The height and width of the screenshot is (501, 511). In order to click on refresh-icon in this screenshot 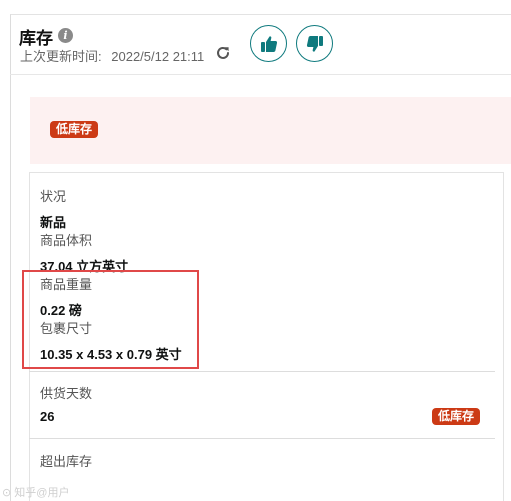, I will do `click(223, 53)`.